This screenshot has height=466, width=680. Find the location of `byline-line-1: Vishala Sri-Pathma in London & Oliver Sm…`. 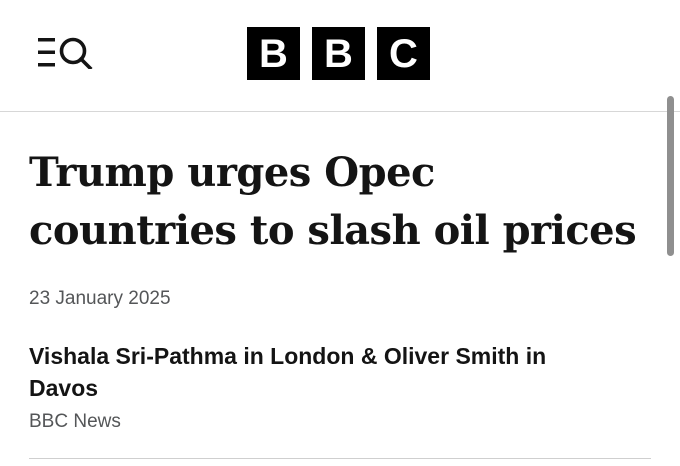

byline-line-1: Vishala Sri-Pathma in London & Oliver Sm… is located at coordinates (288, 356).